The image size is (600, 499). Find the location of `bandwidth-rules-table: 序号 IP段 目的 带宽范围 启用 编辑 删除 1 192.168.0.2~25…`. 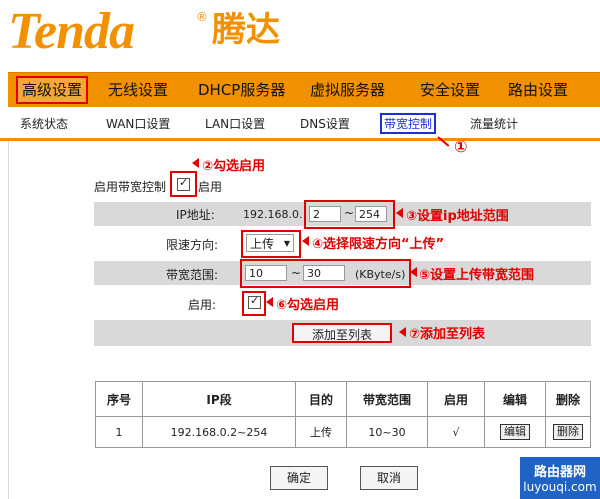

bandwidth-rules-table: 序号 IP段 目的 带宽范围 启用 编辑 删除 1 192.168.0.2~25… is located at coordinates (343, 414).